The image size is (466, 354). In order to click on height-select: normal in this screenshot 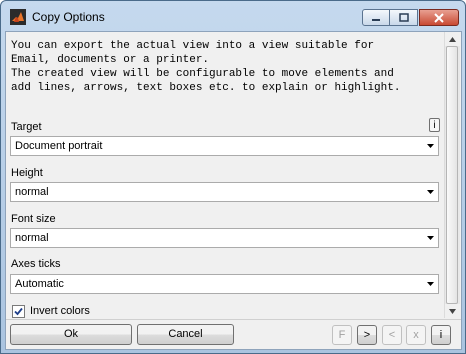, I will do `click(224, 192)`.